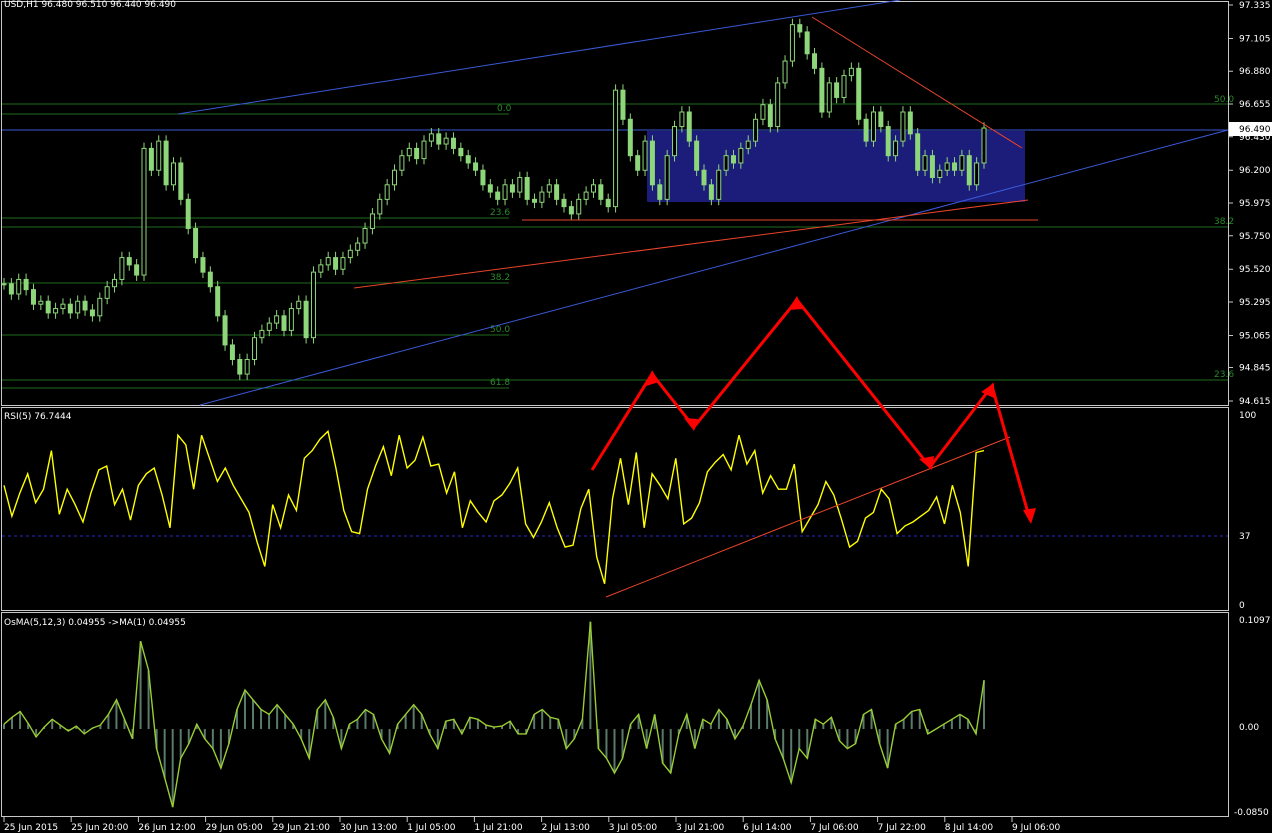 The height and width of the screenshot is (833, 1272). Describe the element at coordinates (301, 828) in the screenshot. I see `time-tick-label: 29 Jun 21:00` at that location.